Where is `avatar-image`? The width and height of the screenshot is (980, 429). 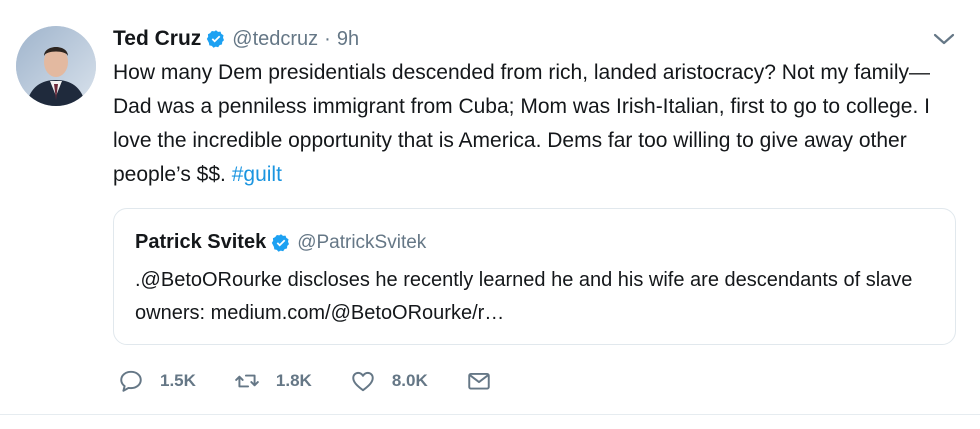
avatar-image is located at coordinates (56, 66).